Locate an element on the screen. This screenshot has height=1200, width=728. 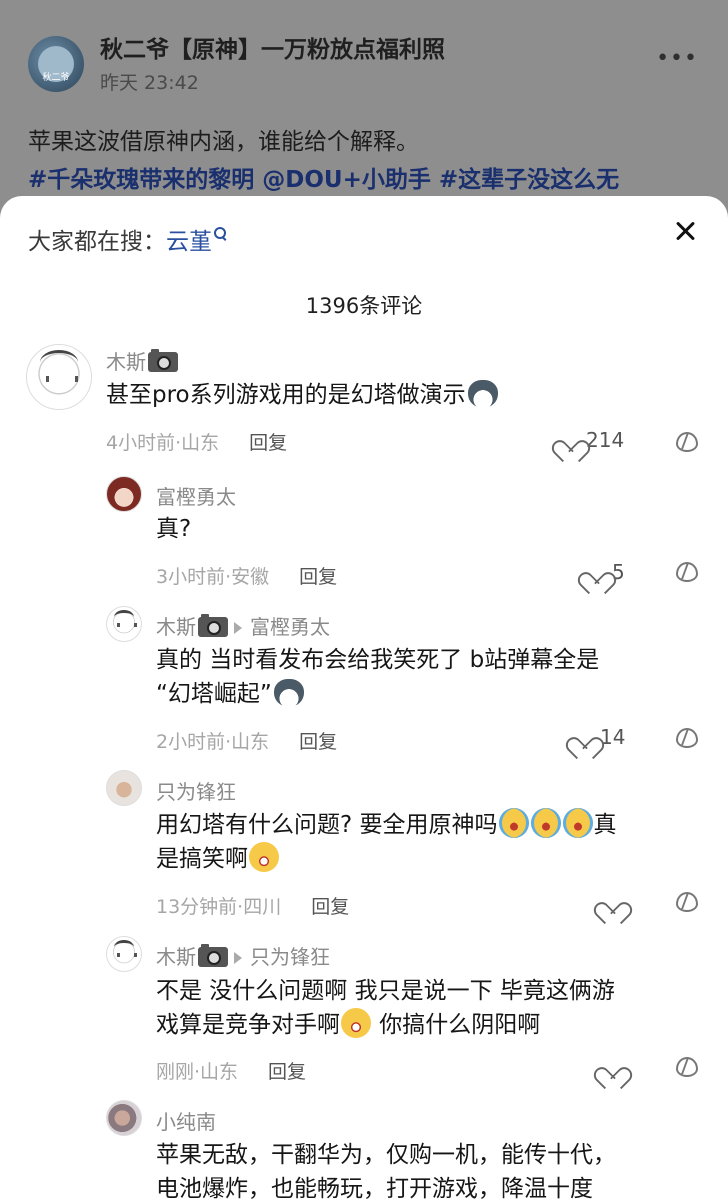
like-button: 14 is located at coordinates (598, 737).